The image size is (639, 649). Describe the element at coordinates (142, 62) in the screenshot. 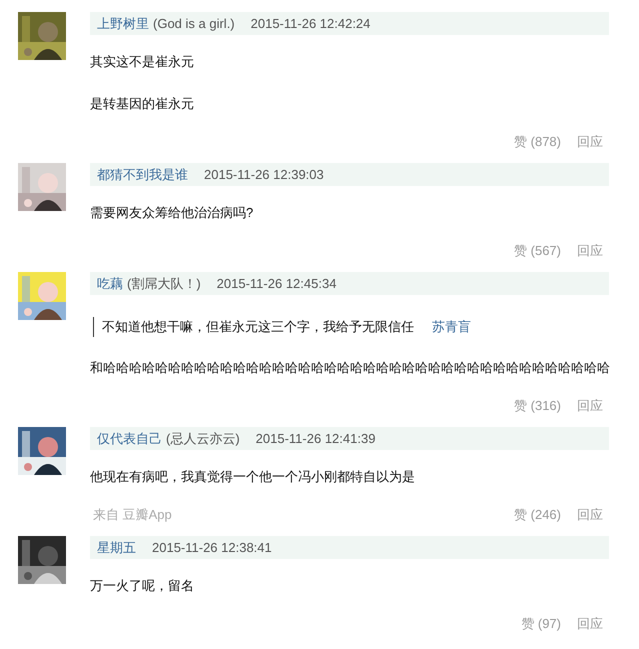

I see `comment-text: 其实这不是崔永元` at that location.